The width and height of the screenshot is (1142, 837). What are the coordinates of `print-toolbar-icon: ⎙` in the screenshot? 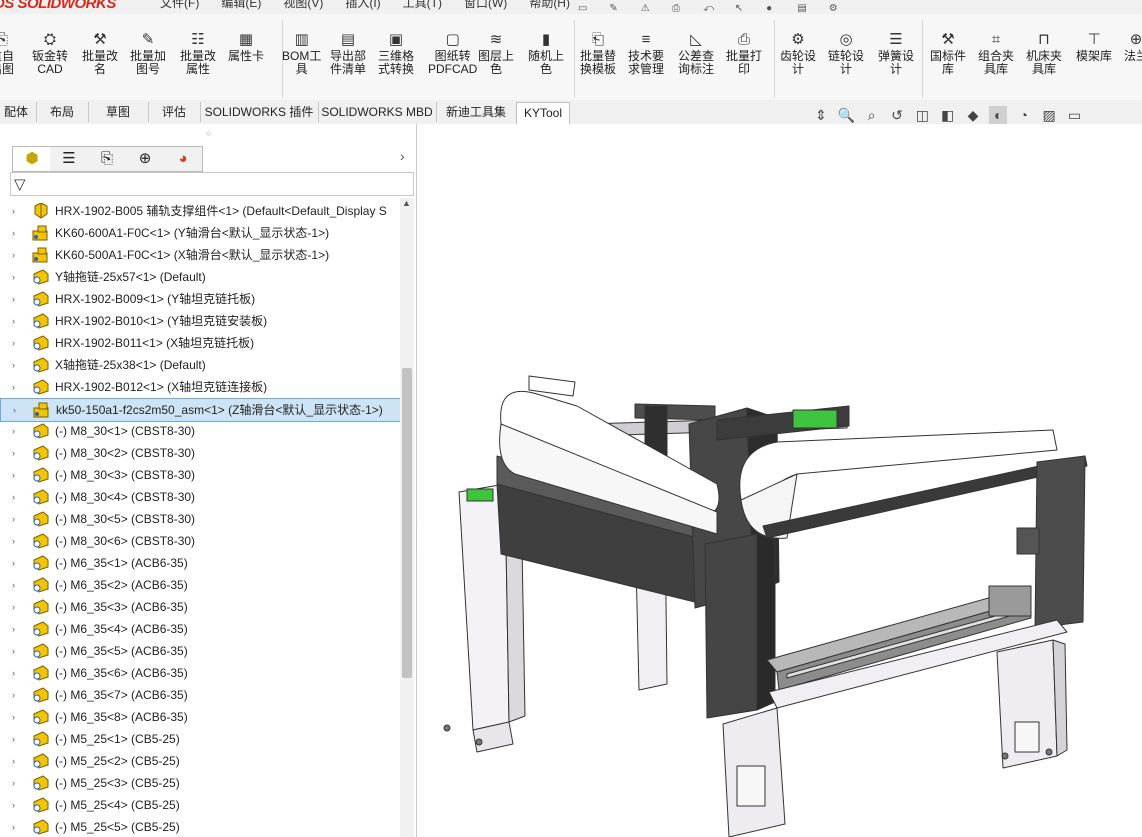 It's located at (679, 9).